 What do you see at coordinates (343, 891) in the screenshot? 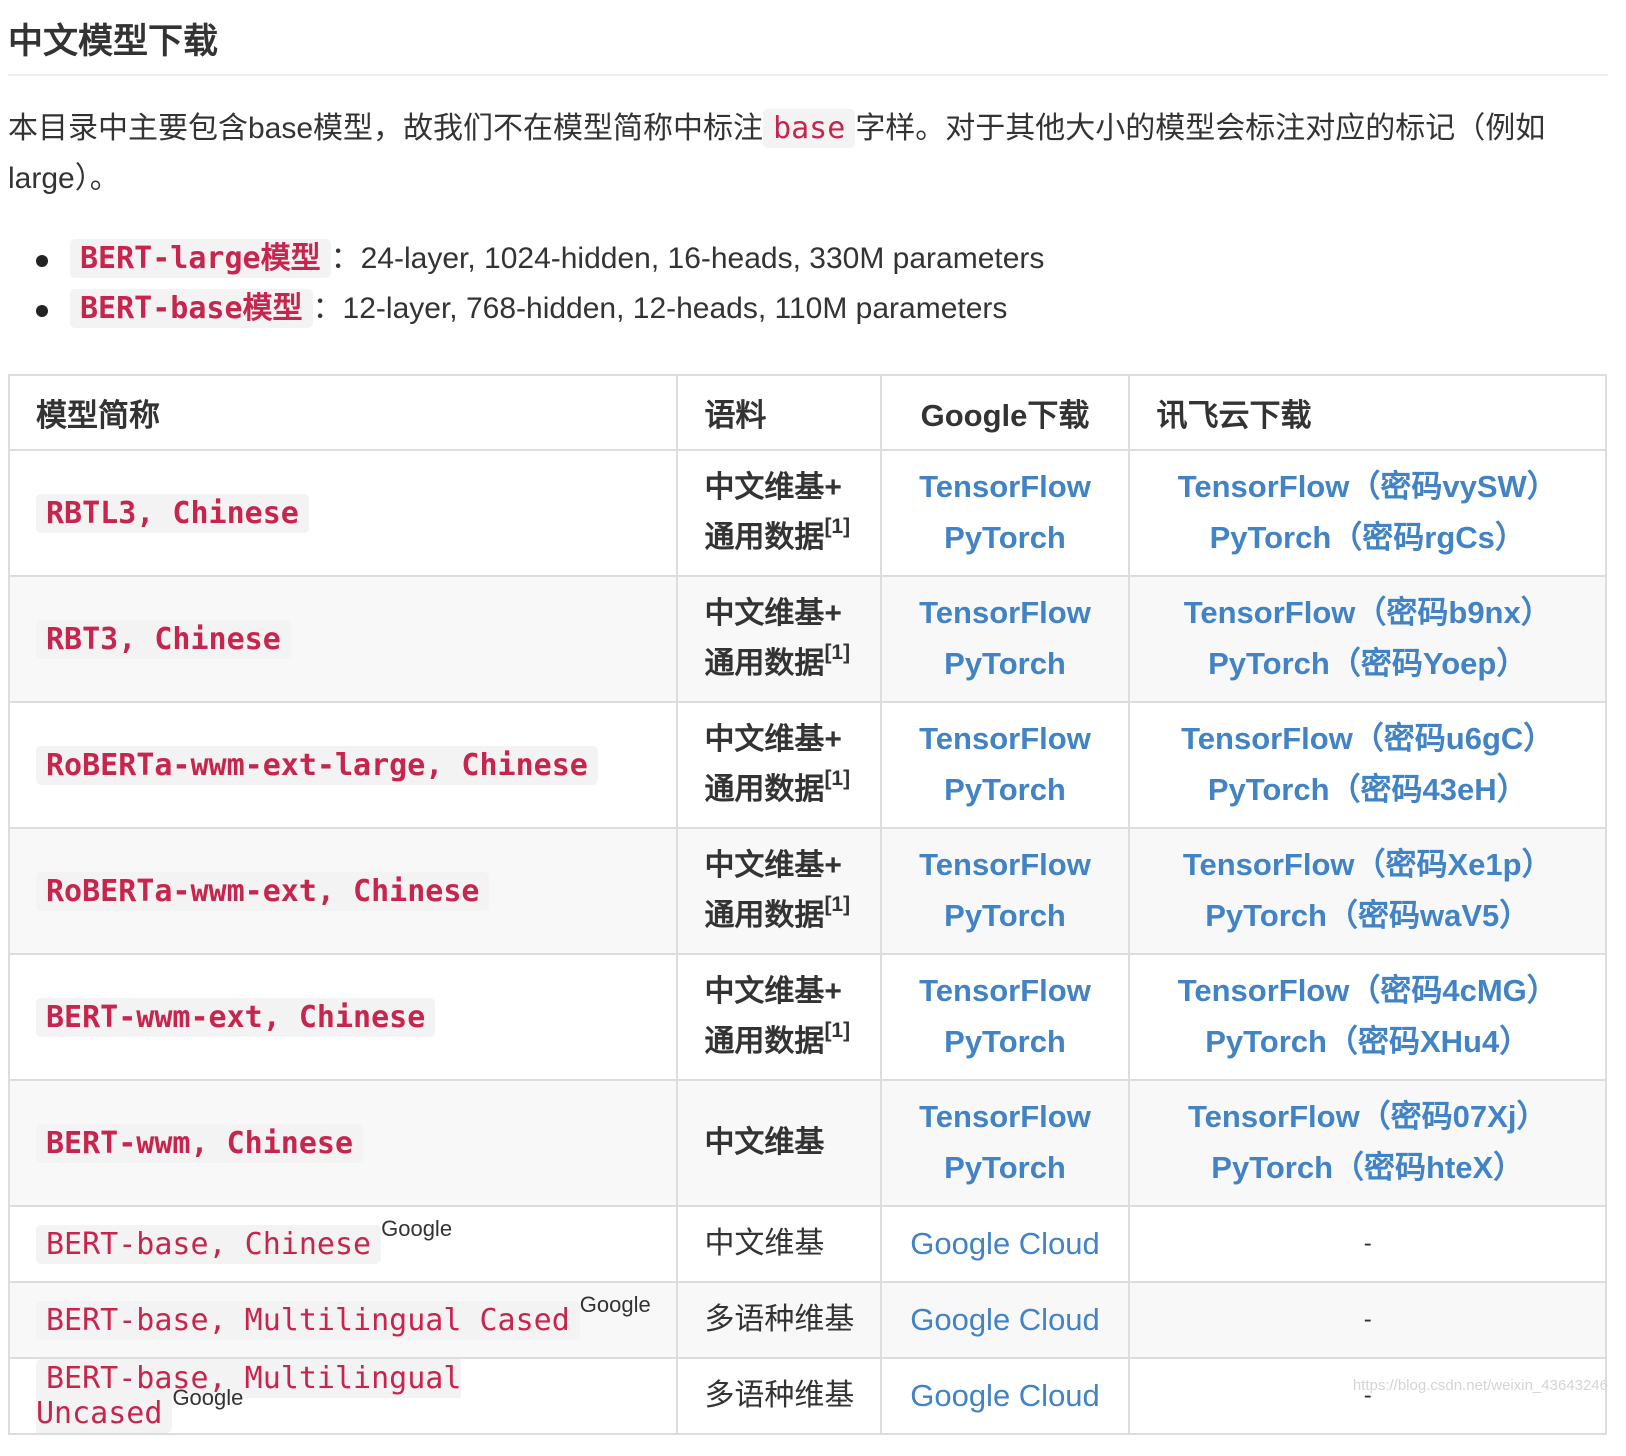
I see `cell-model-name: RoBERTa-wwm-ext, Chinese` at bounding box center [343, 891].